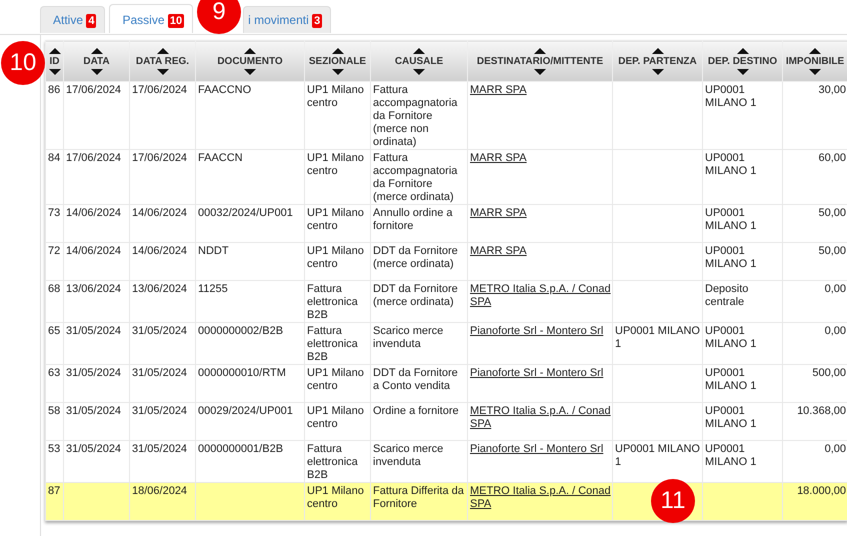 The image size is (847, 536). I want to click on table-cell: 63, so click(55, 383).